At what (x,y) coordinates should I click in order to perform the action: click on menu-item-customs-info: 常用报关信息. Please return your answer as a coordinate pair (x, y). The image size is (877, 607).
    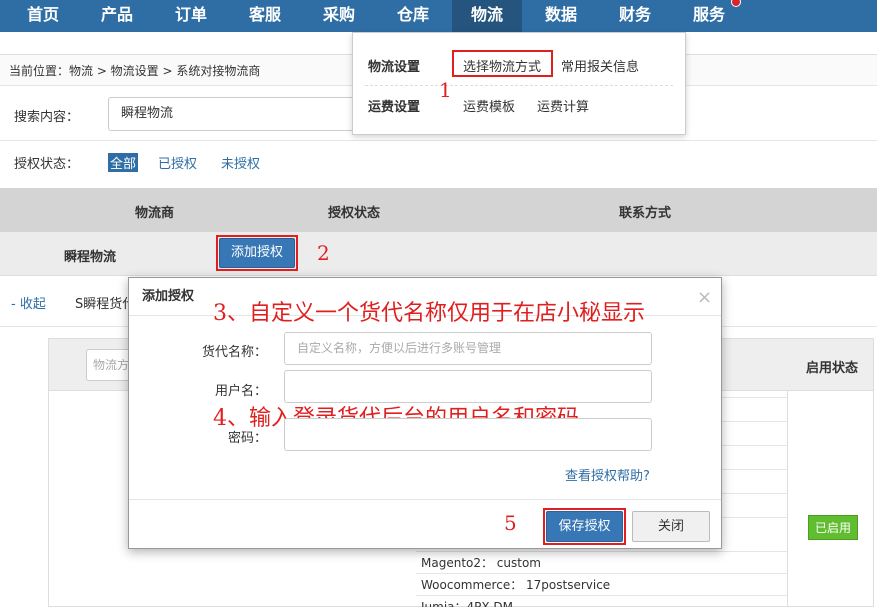
    Looking at the image, I should click on (600, 65).